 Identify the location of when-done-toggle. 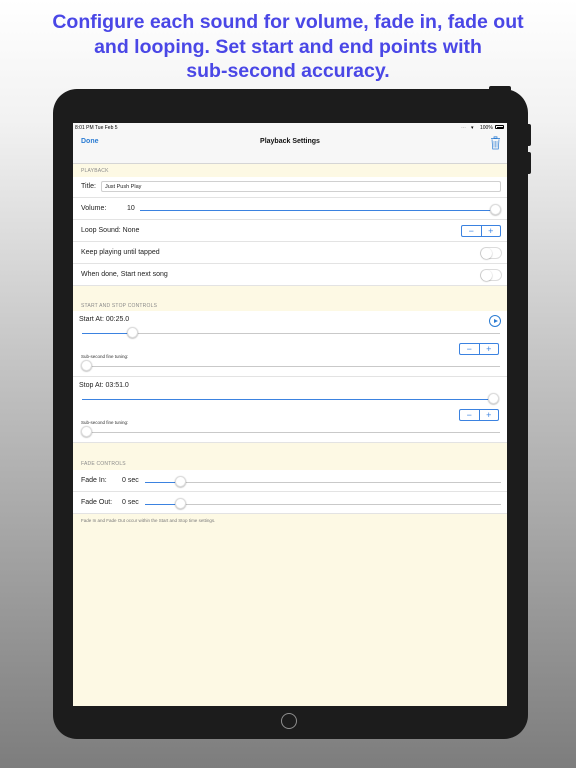
(491, 275).